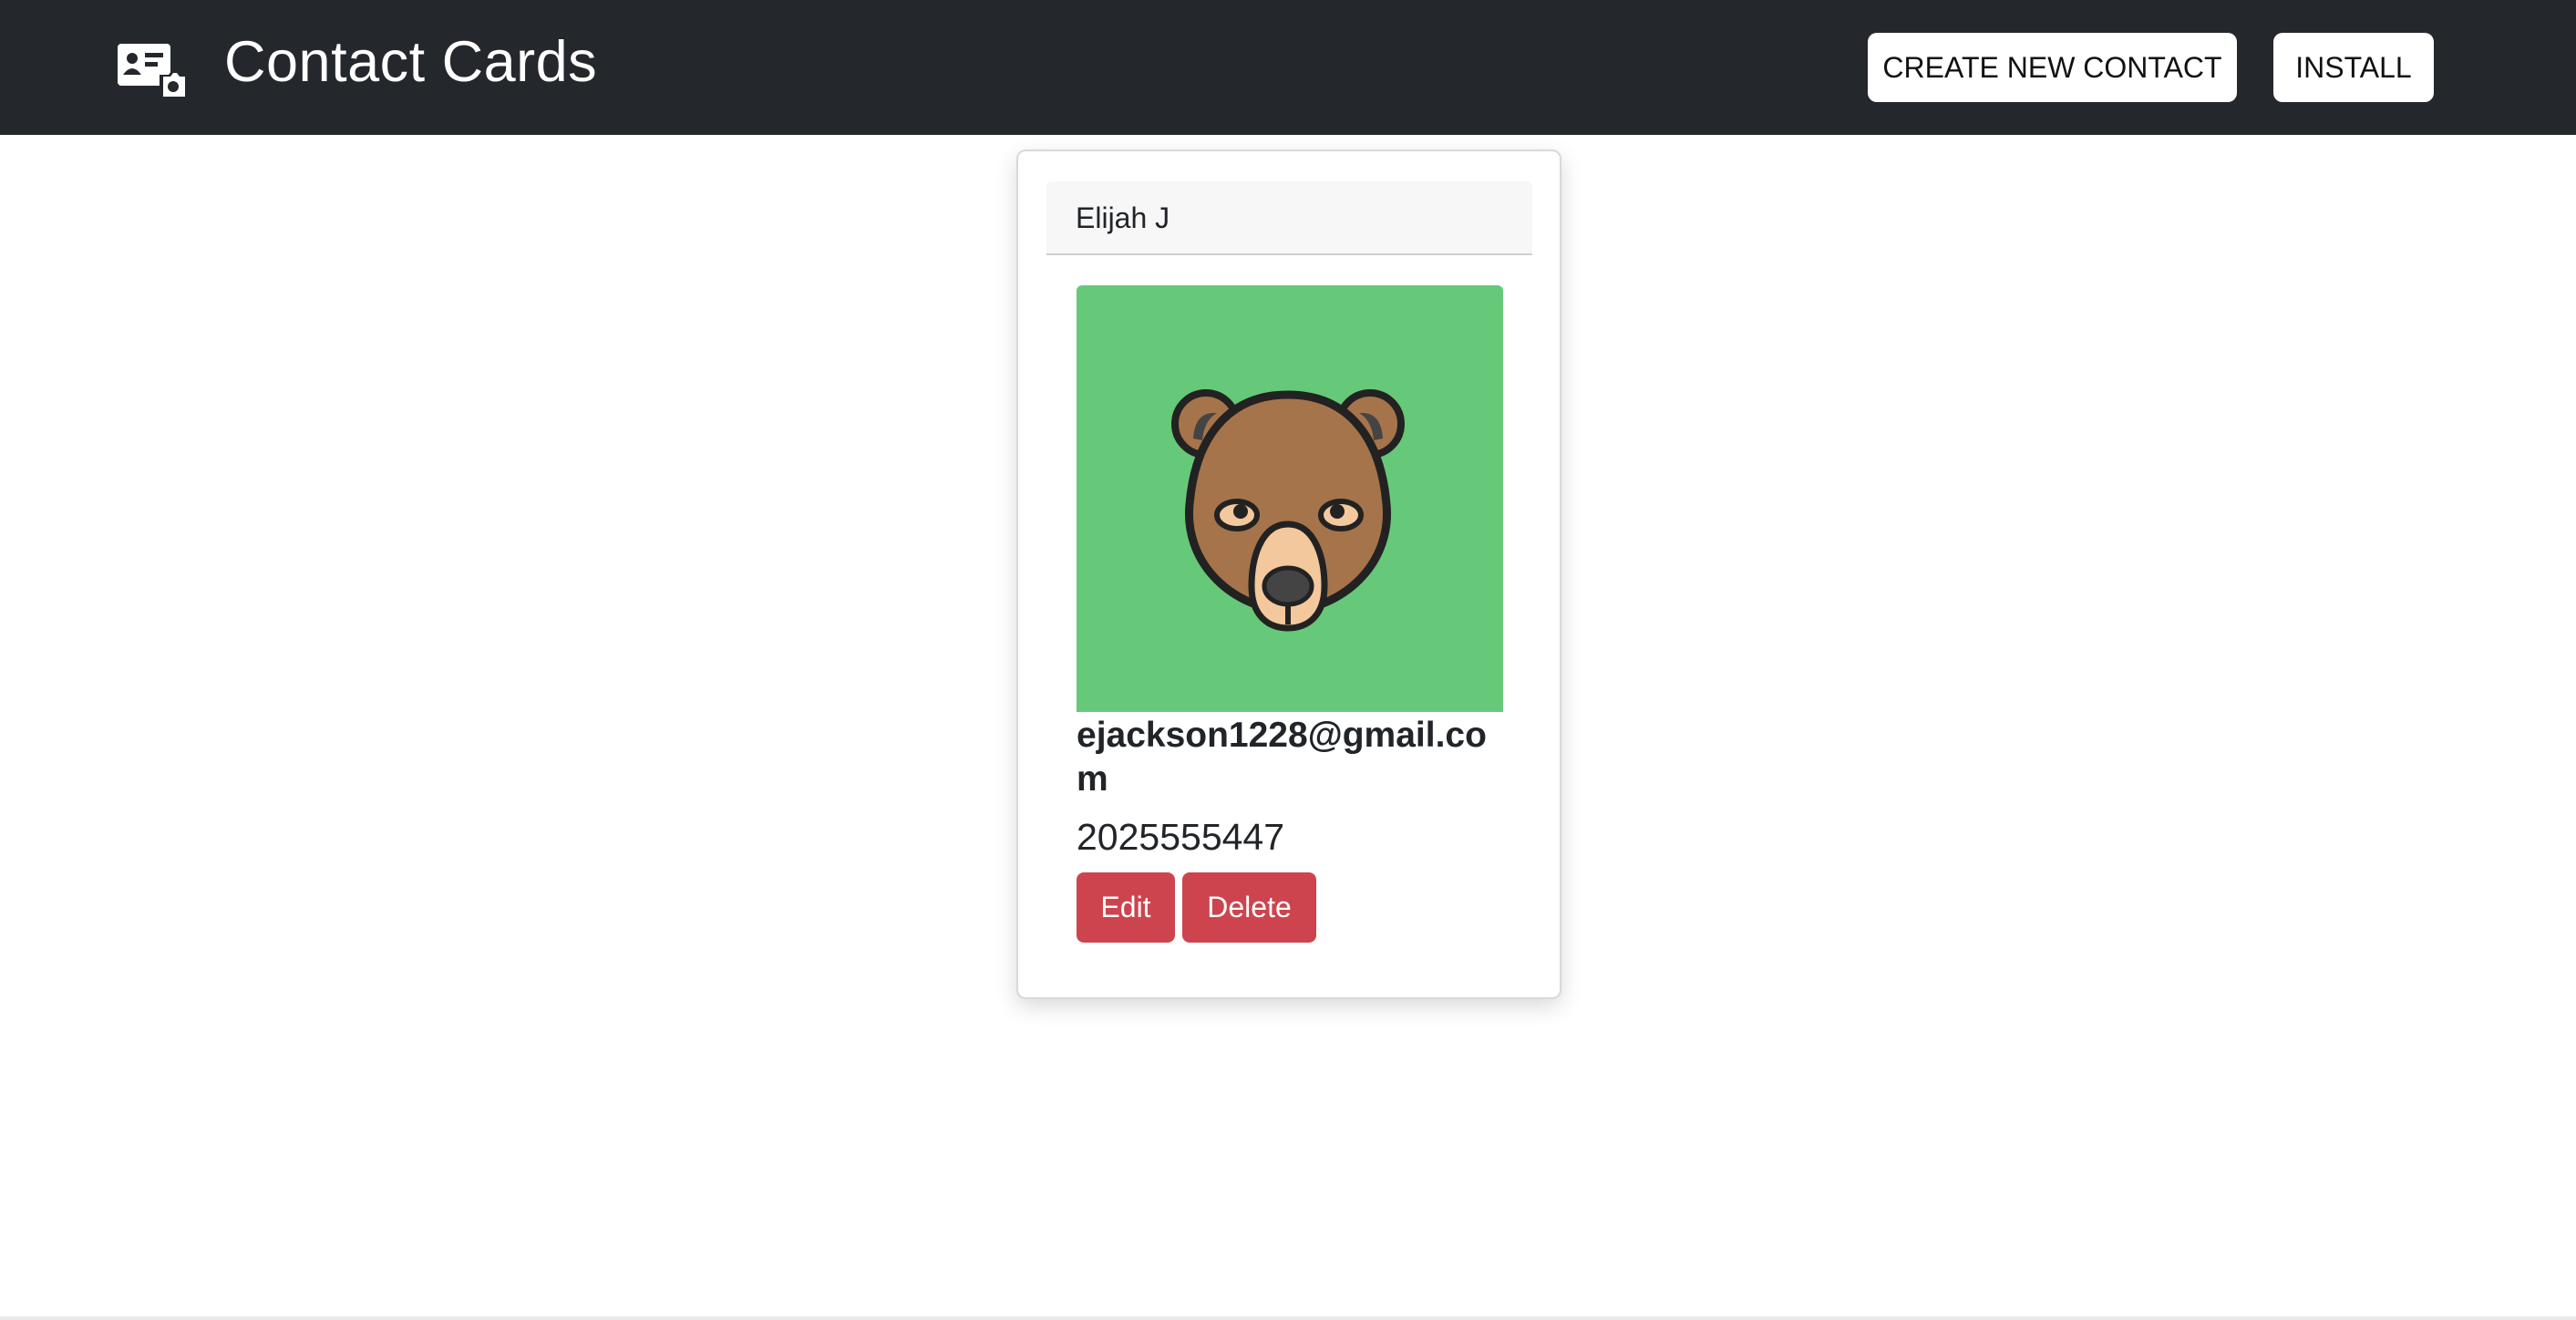  What do you see at coordinates (411, 62) in the screenshot?
I see `app-title: Contact Cards` at bounding box center [411, 62].